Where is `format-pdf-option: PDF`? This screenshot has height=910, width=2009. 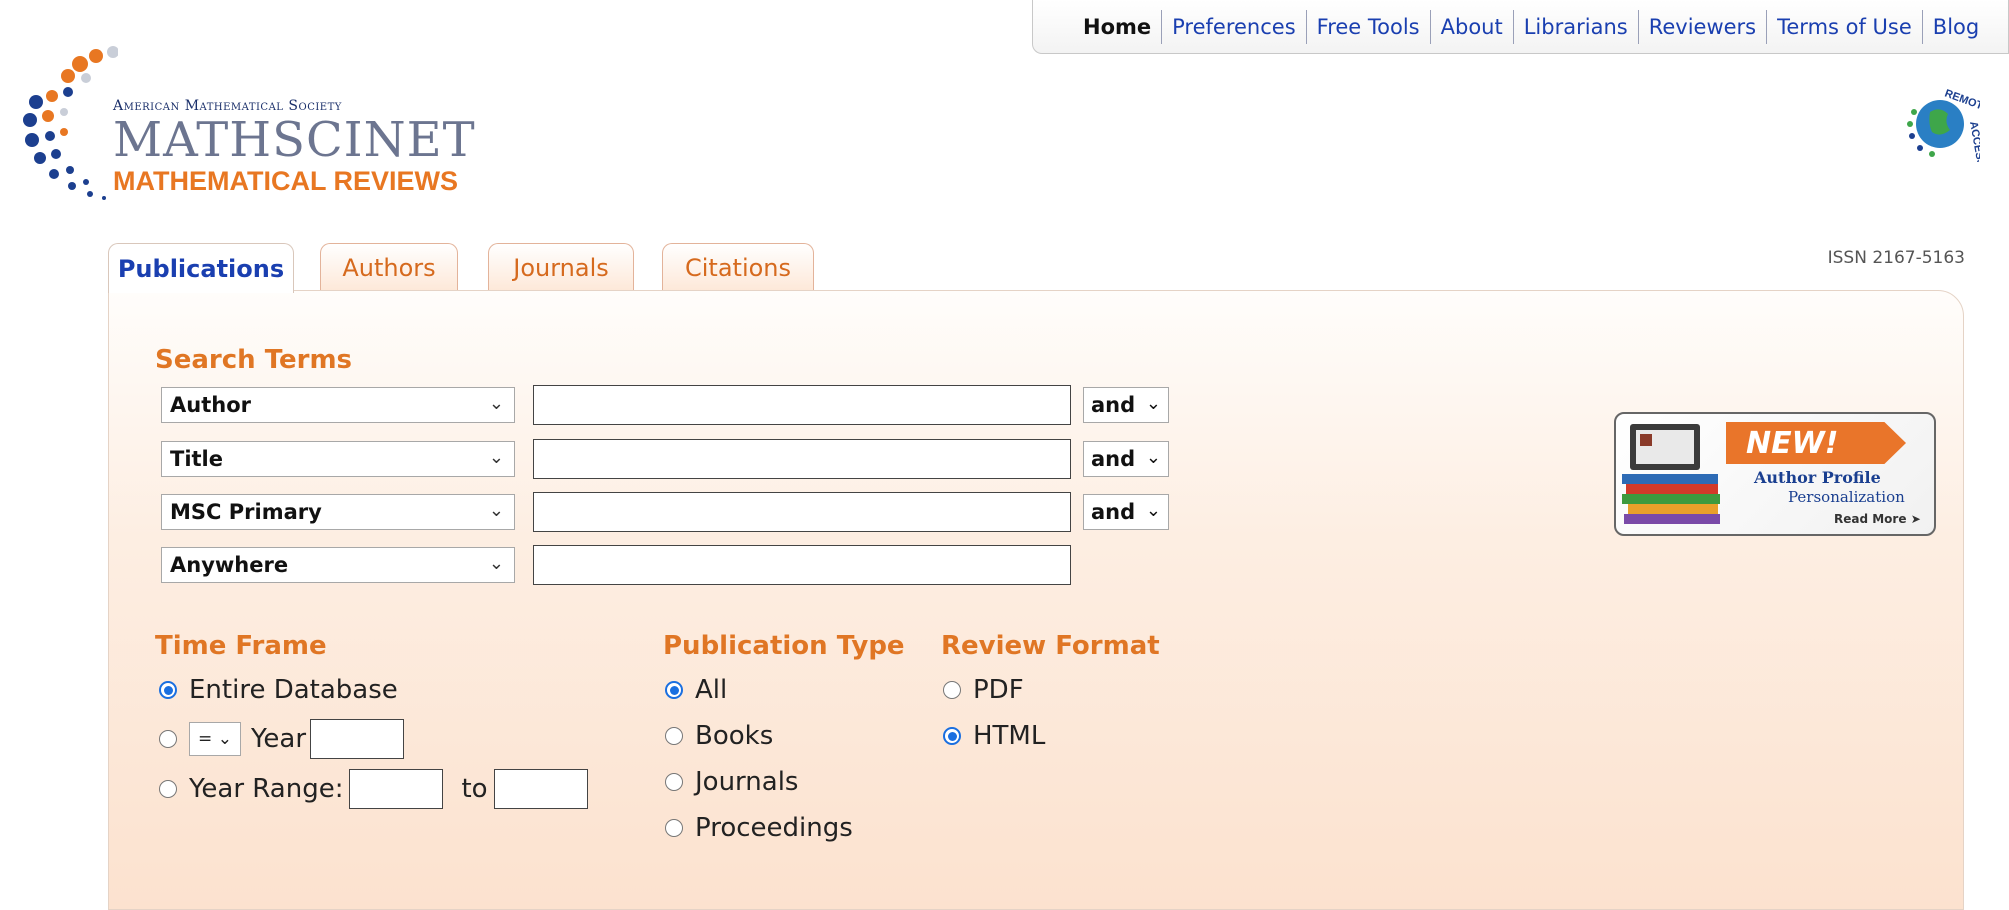 format-pdf-option: PDF is located at coordinates (983, 690).